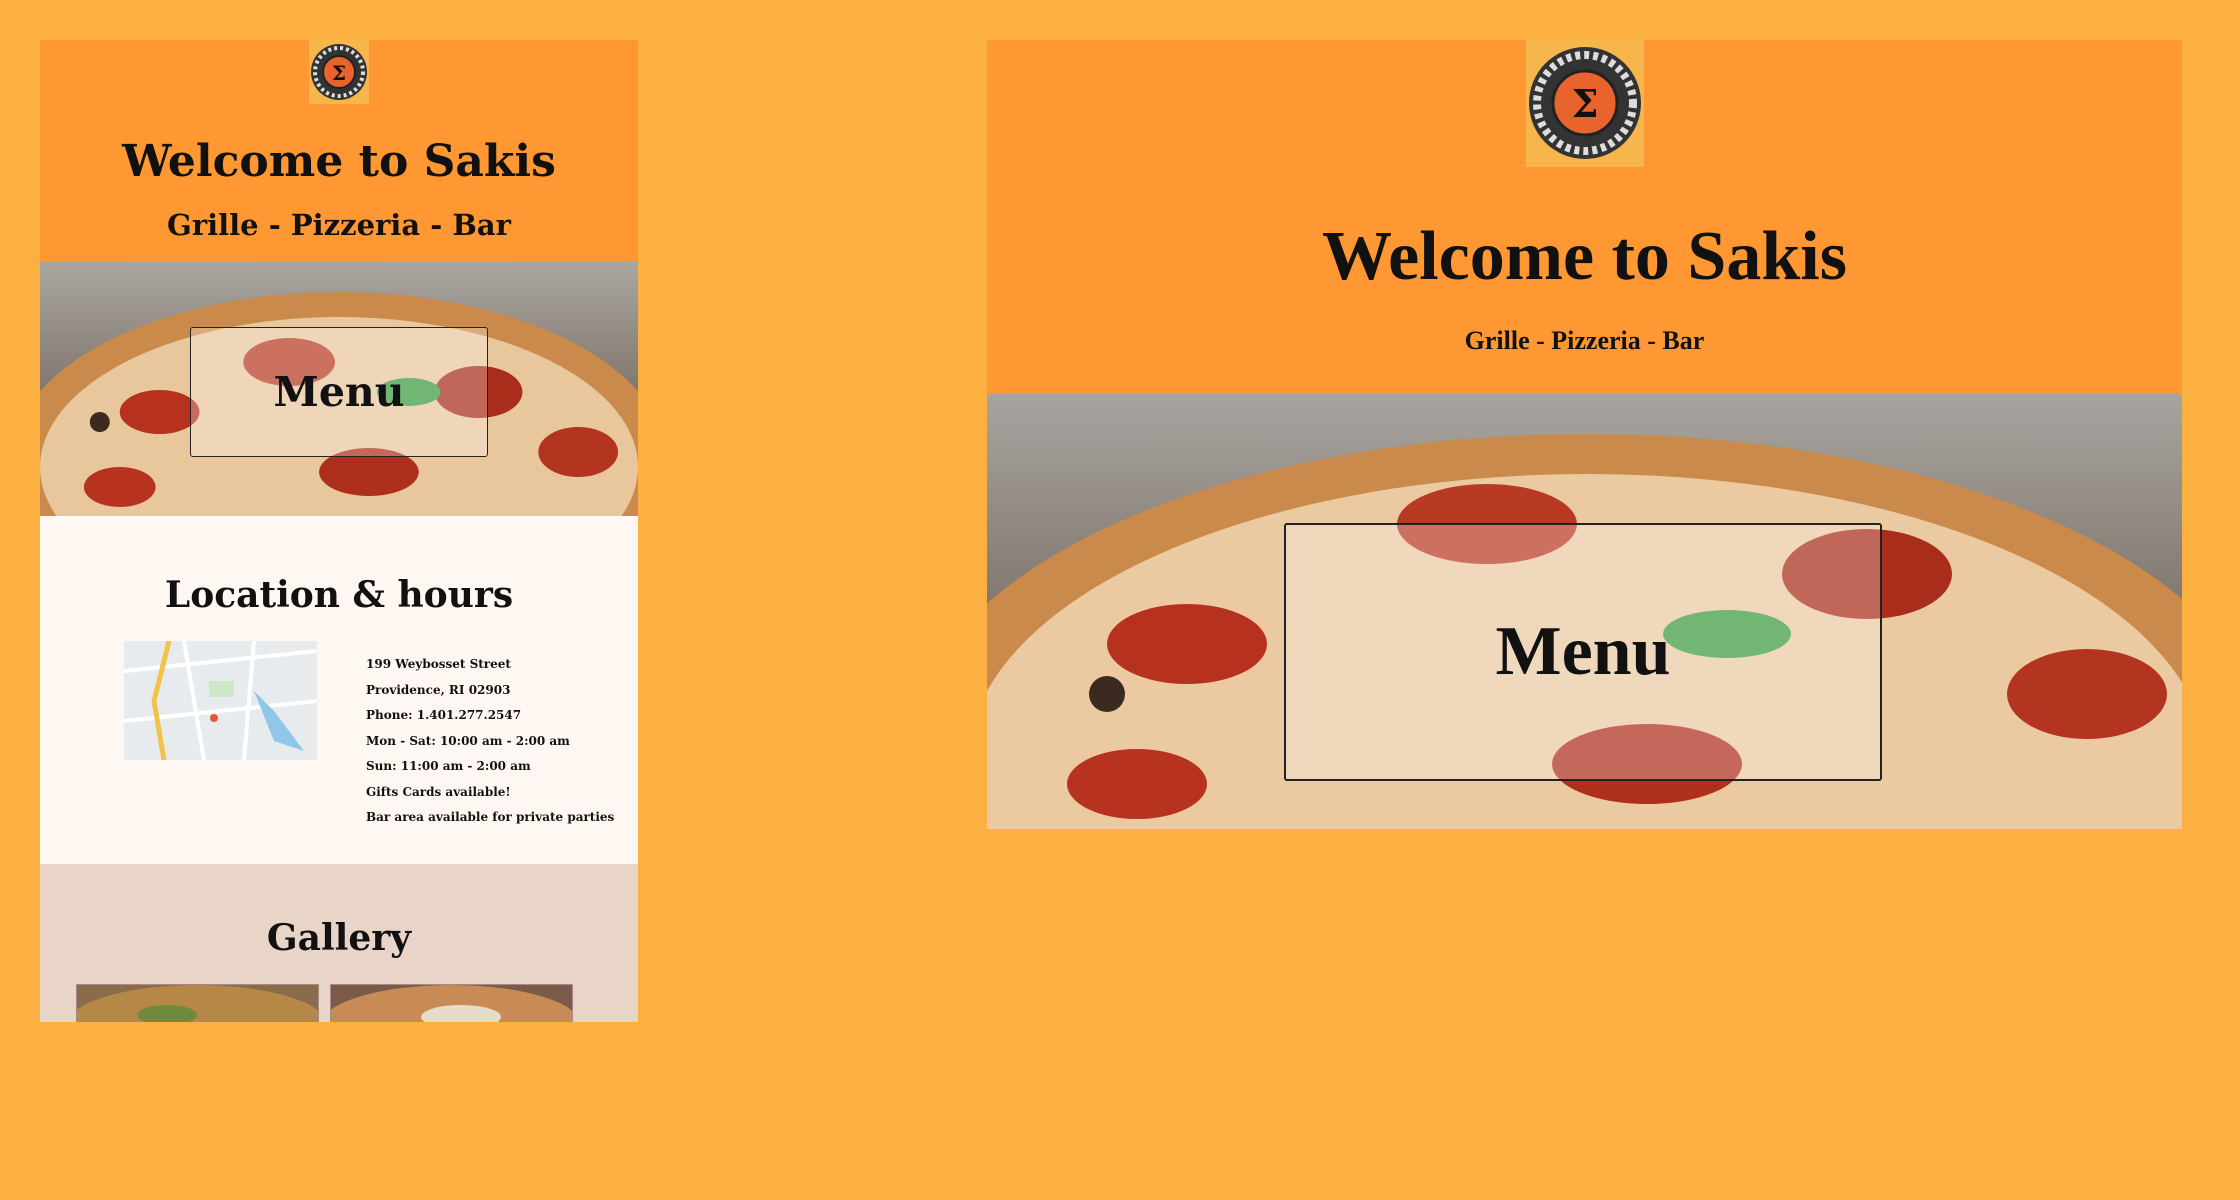  Describe the element at coordinates (444, 715) in the screenshot. I see `phone-number: Phone: 1.401.277.2547` at that location.